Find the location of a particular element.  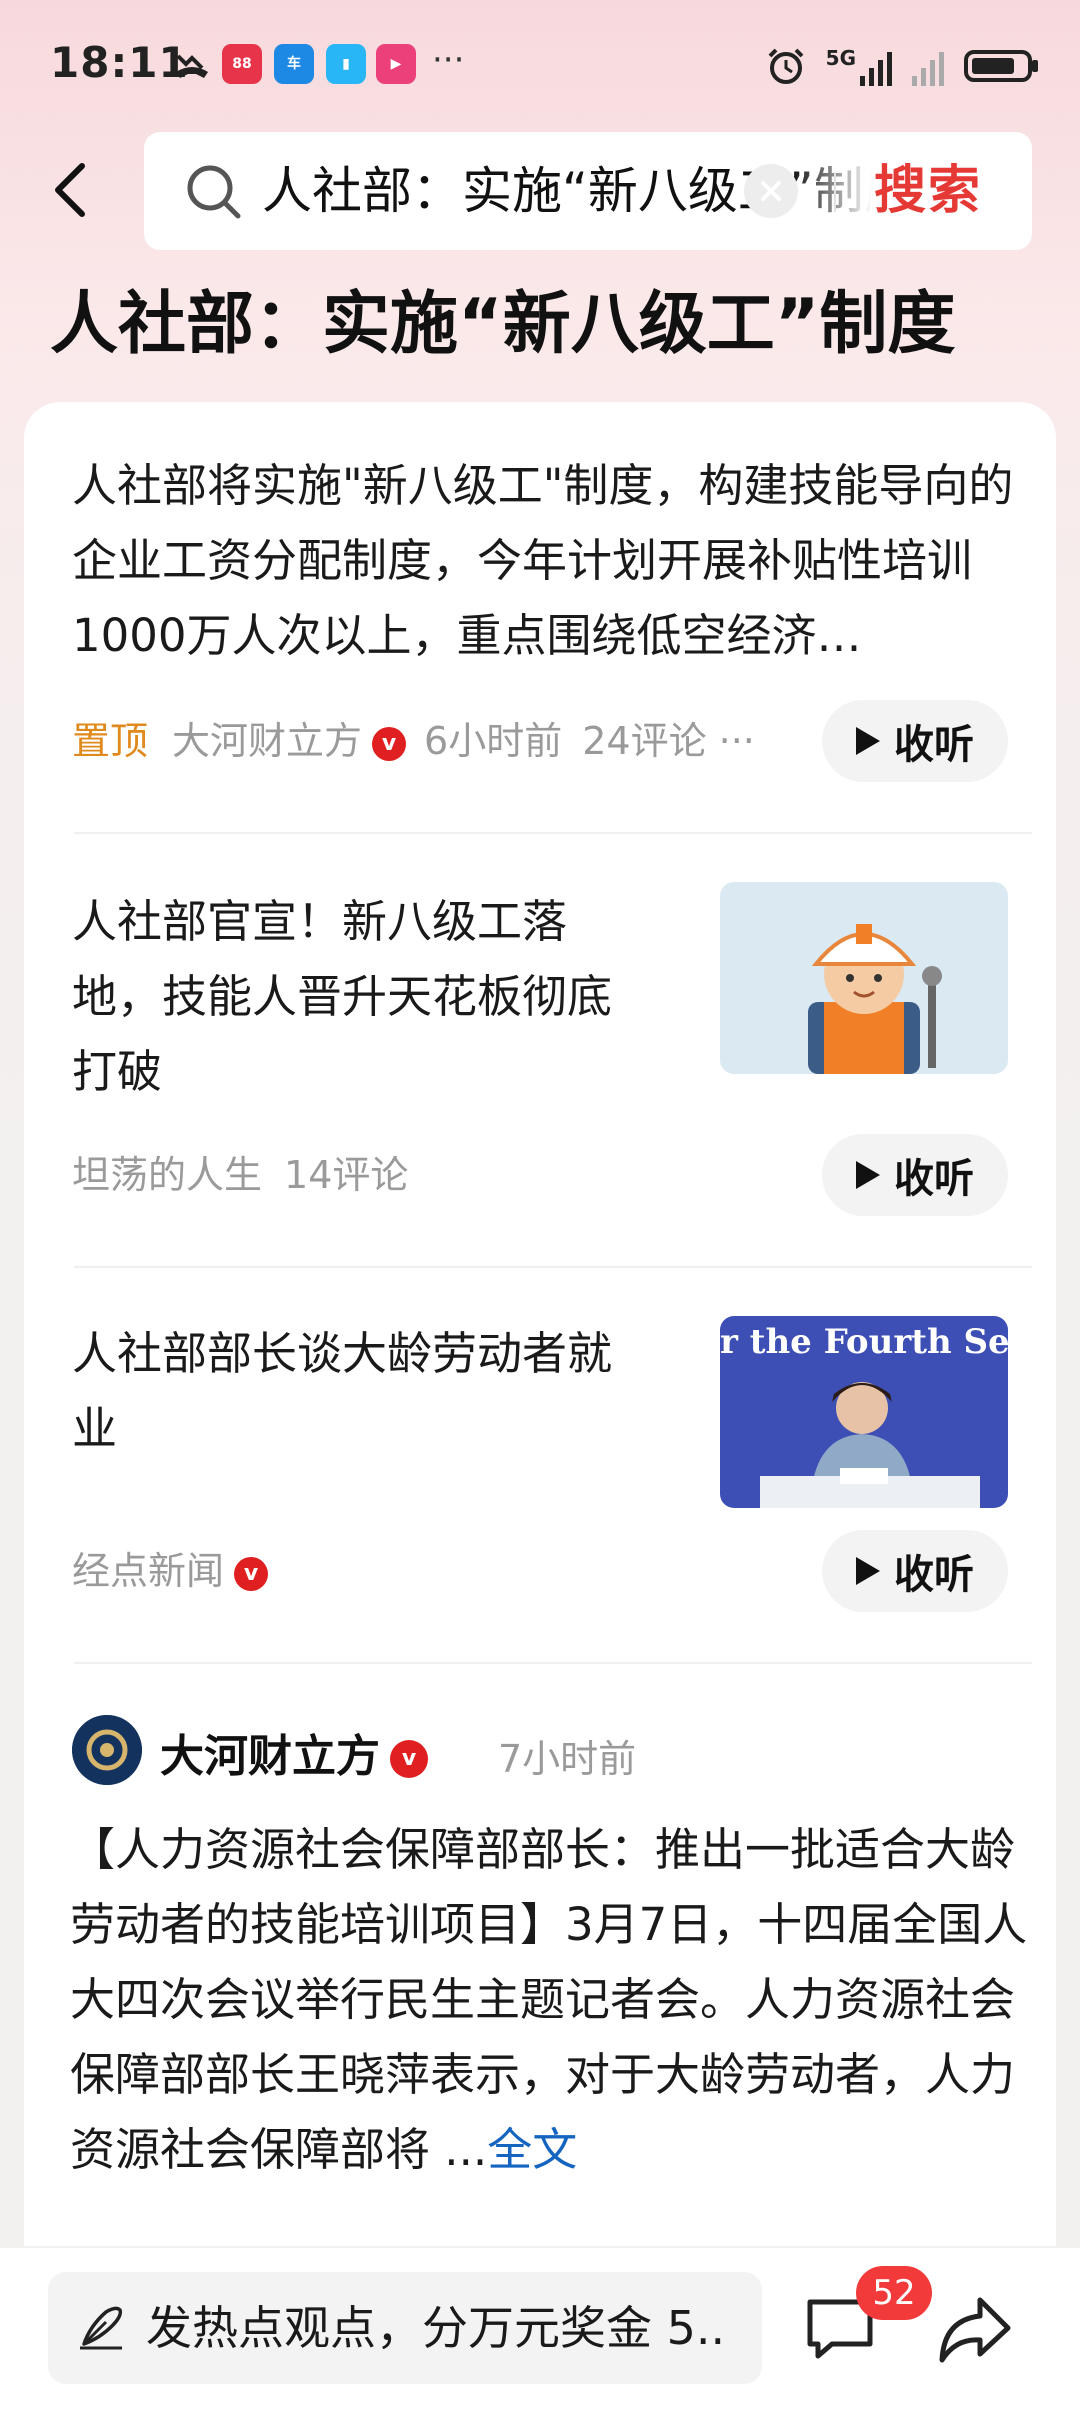

battery-icon is located at coordinates (1001, 66).